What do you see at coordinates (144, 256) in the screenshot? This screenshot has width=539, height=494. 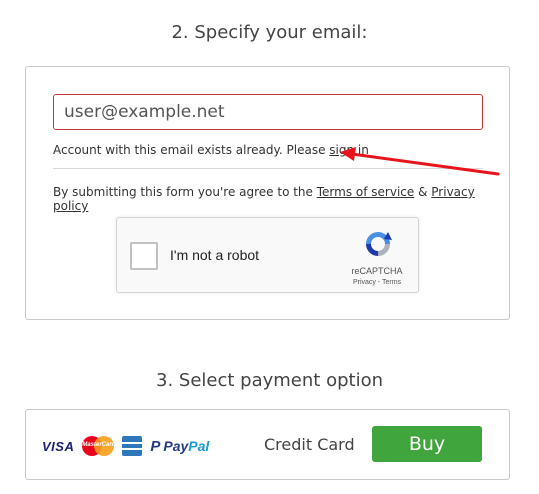 I see `recaptcha-checkbox` at bounding box center [144, 256].